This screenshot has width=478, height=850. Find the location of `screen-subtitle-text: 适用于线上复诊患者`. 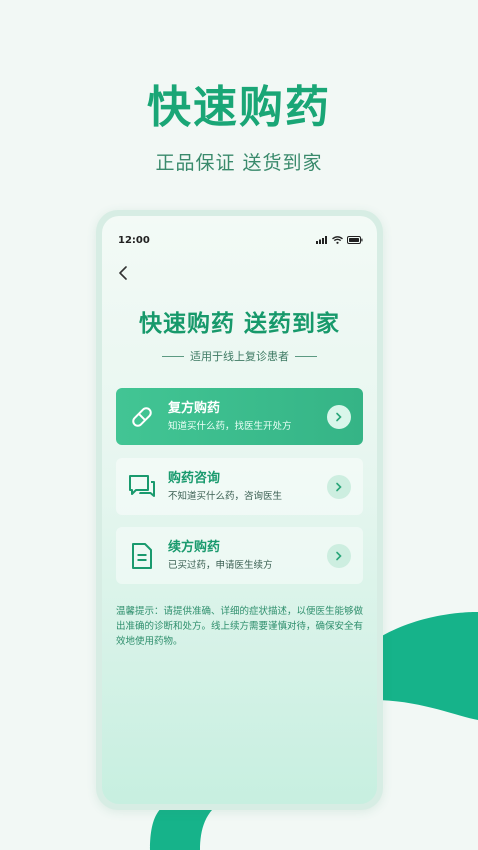

screen-subtitle-text: 适用于线上复诊患者 is located at coordinates (239, 356).